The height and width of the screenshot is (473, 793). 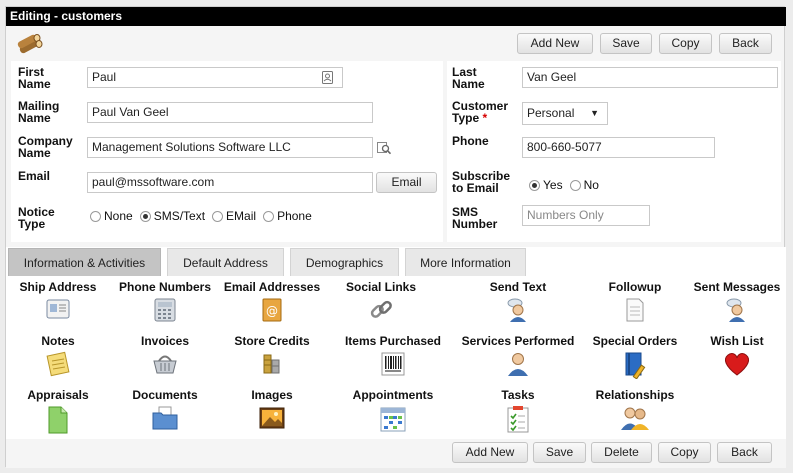 What do you see at coordinates (271, 364) in the screenshot?
I see `coins-icon` at bounding box center [271, 364].